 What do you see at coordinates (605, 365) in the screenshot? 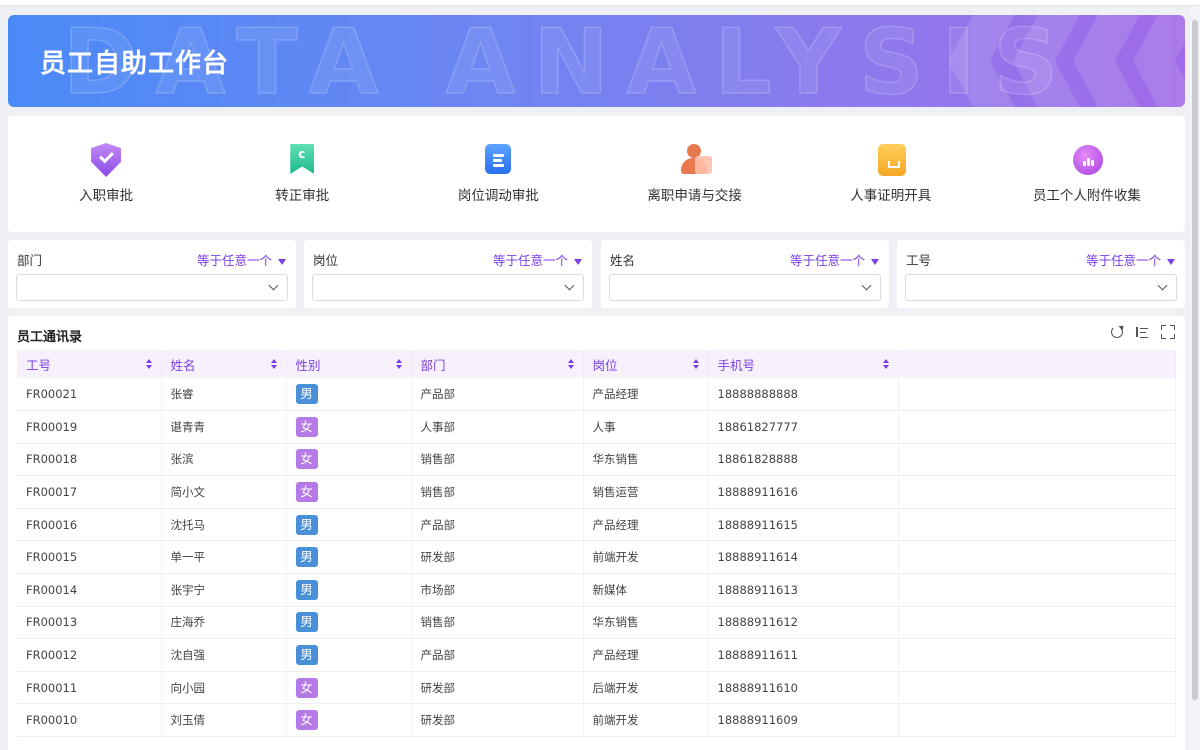
I see `column-header-label: 岗位` at bounding box center [605, 365].